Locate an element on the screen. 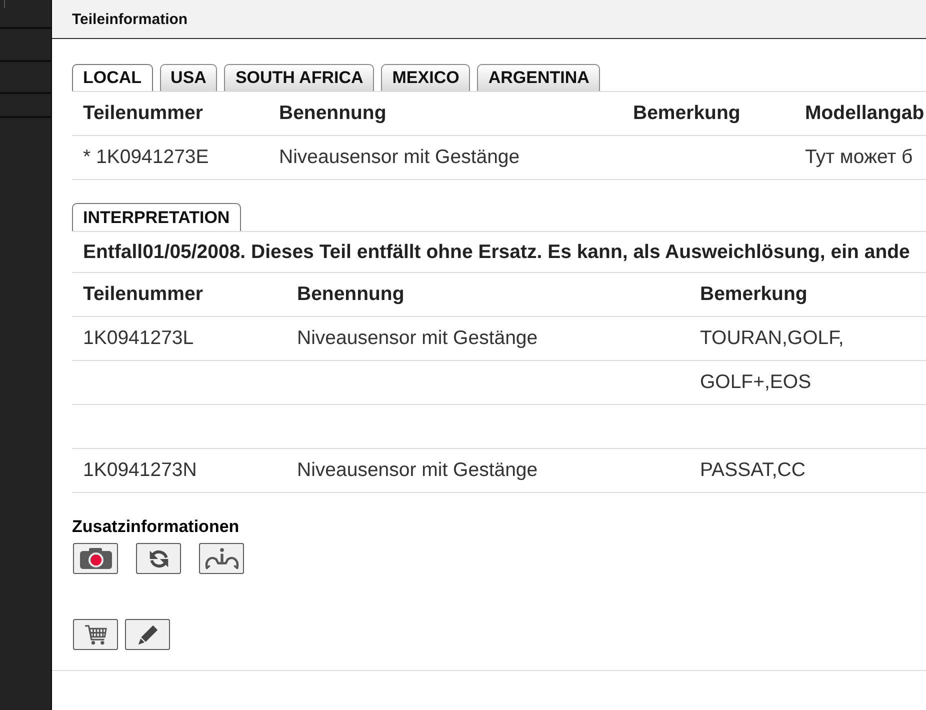 Image resolution: width=926 pixels, height=710 pixels. section-heading: Zusatzinformationen is located at coordinates (156, 527).